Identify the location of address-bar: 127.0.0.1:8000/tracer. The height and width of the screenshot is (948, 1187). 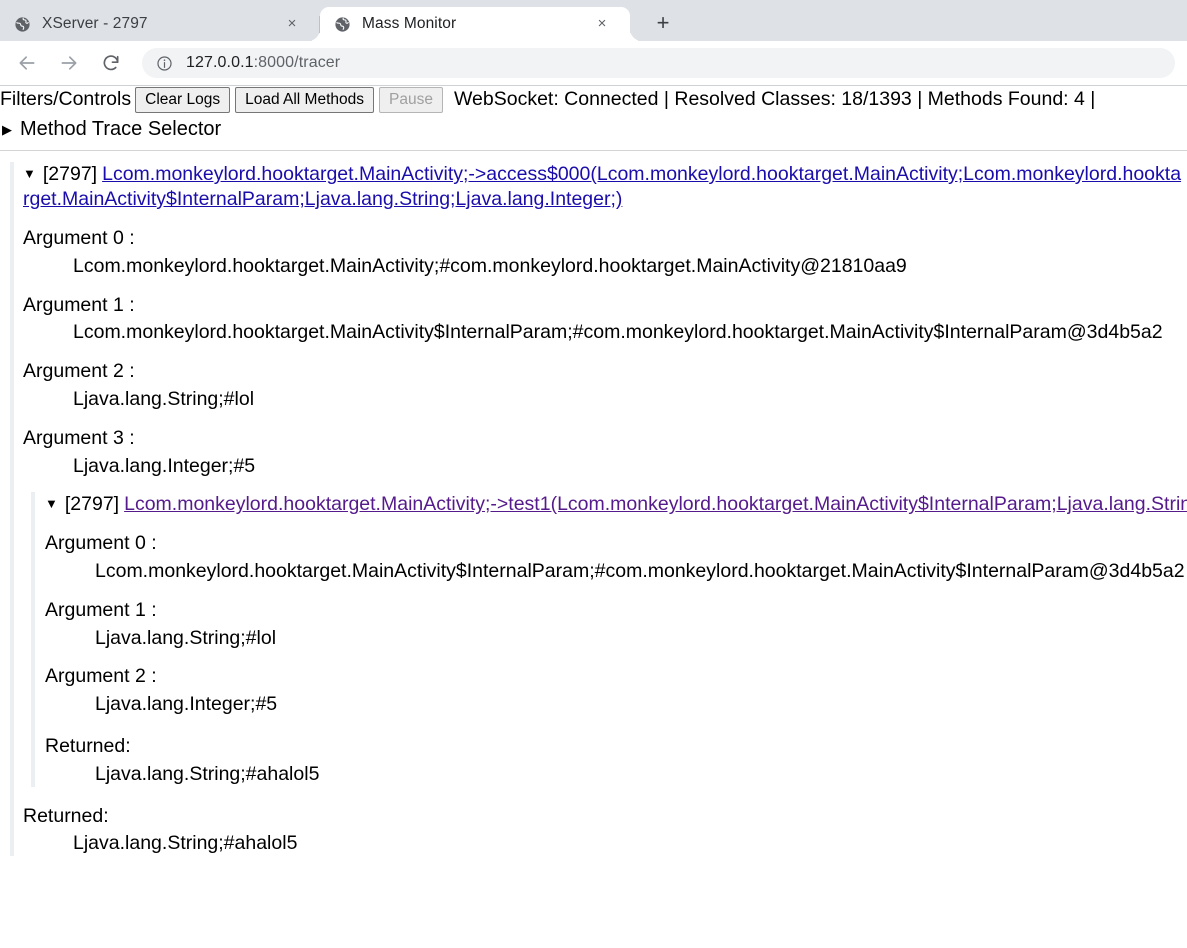
(658, 63).